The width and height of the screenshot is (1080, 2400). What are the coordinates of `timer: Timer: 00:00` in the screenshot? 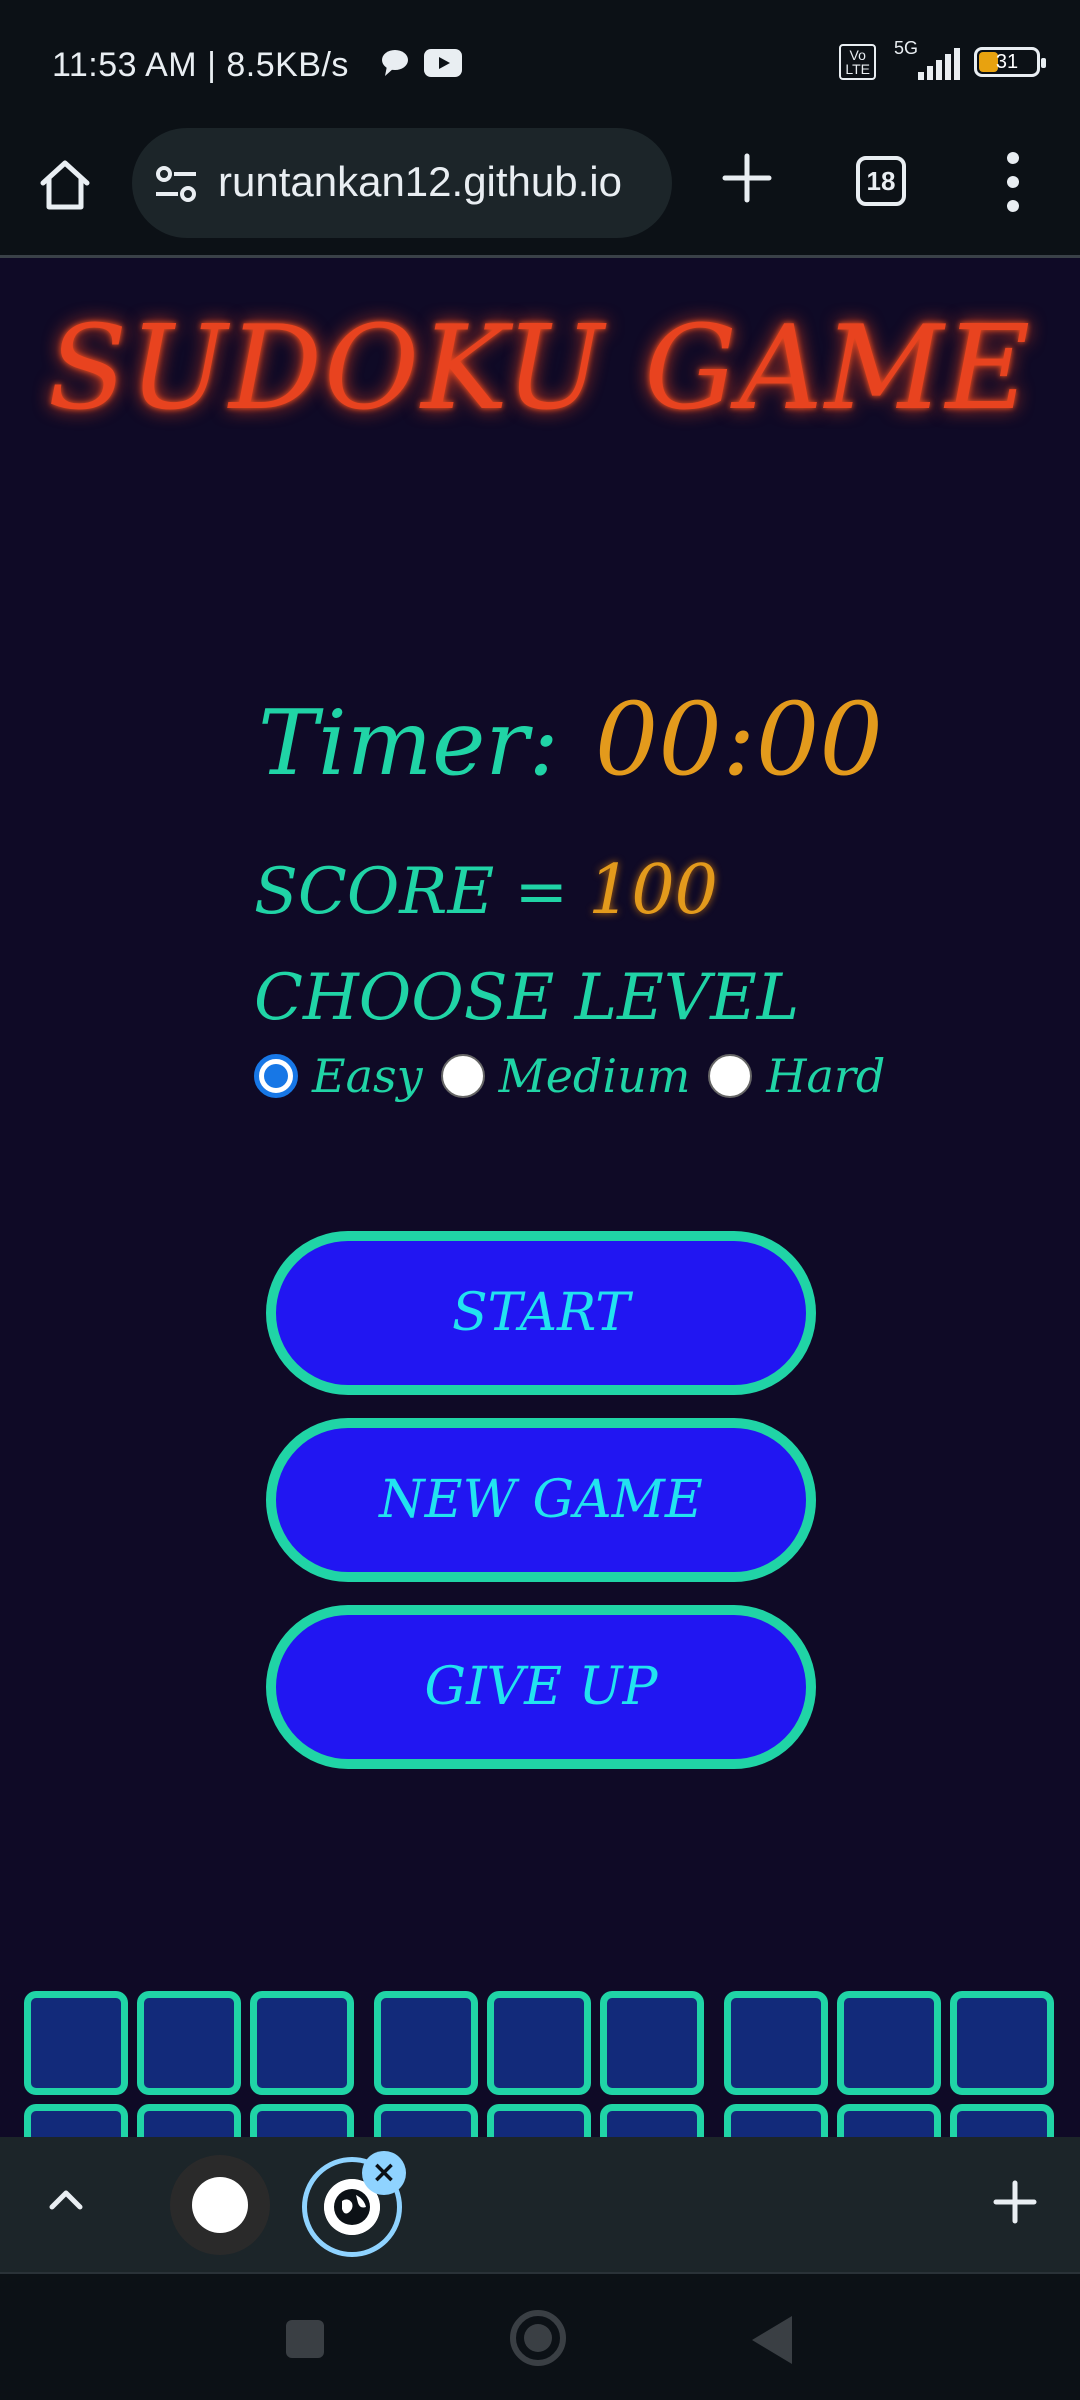 It's located at (570, 739).